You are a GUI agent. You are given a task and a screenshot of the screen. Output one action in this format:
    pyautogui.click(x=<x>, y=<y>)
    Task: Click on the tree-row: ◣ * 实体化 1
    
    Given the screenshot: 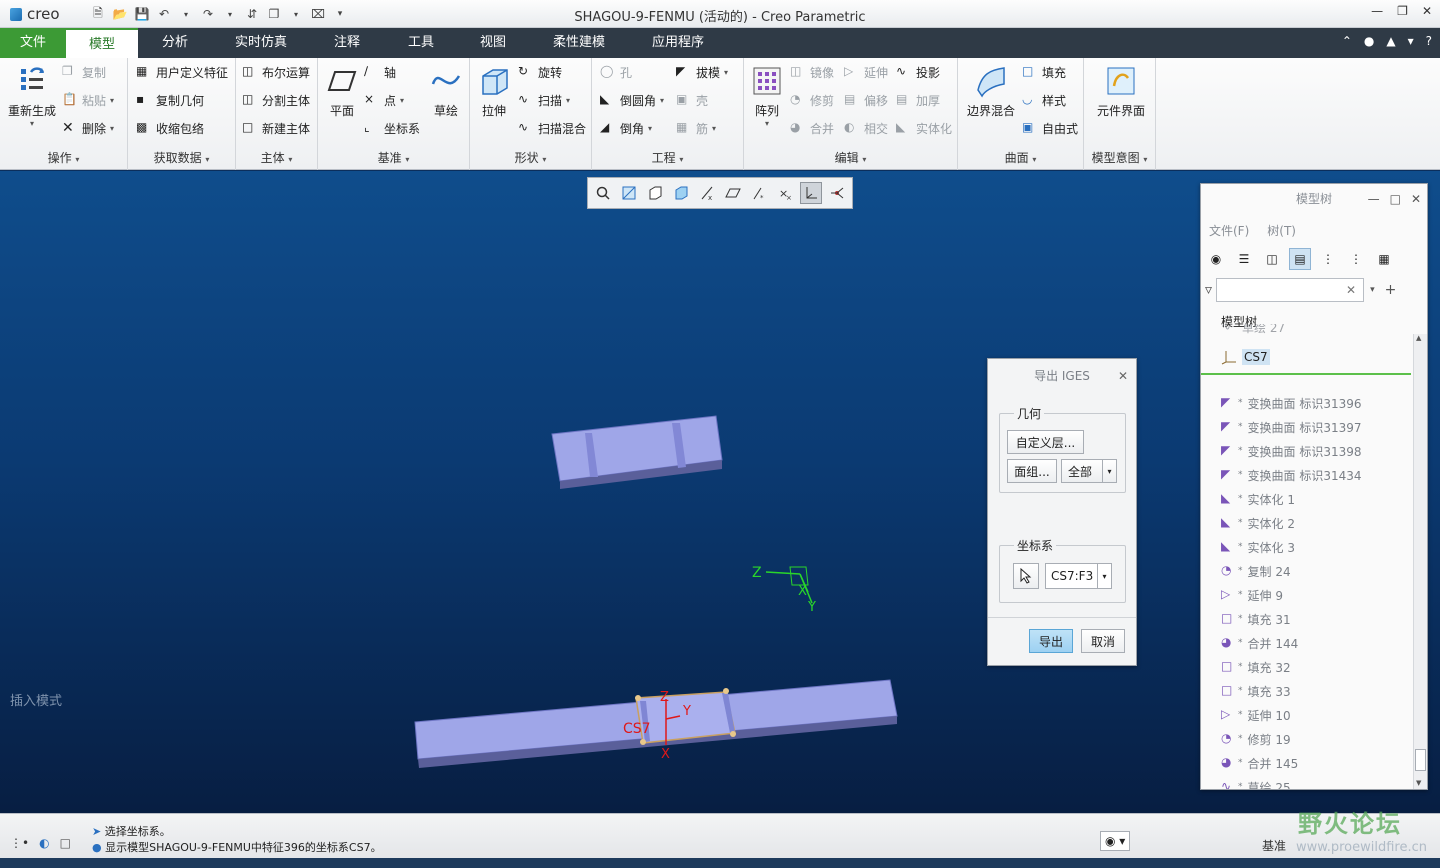 What is the action you would take?
    pyautogui.click(x=1258, y=499)
    